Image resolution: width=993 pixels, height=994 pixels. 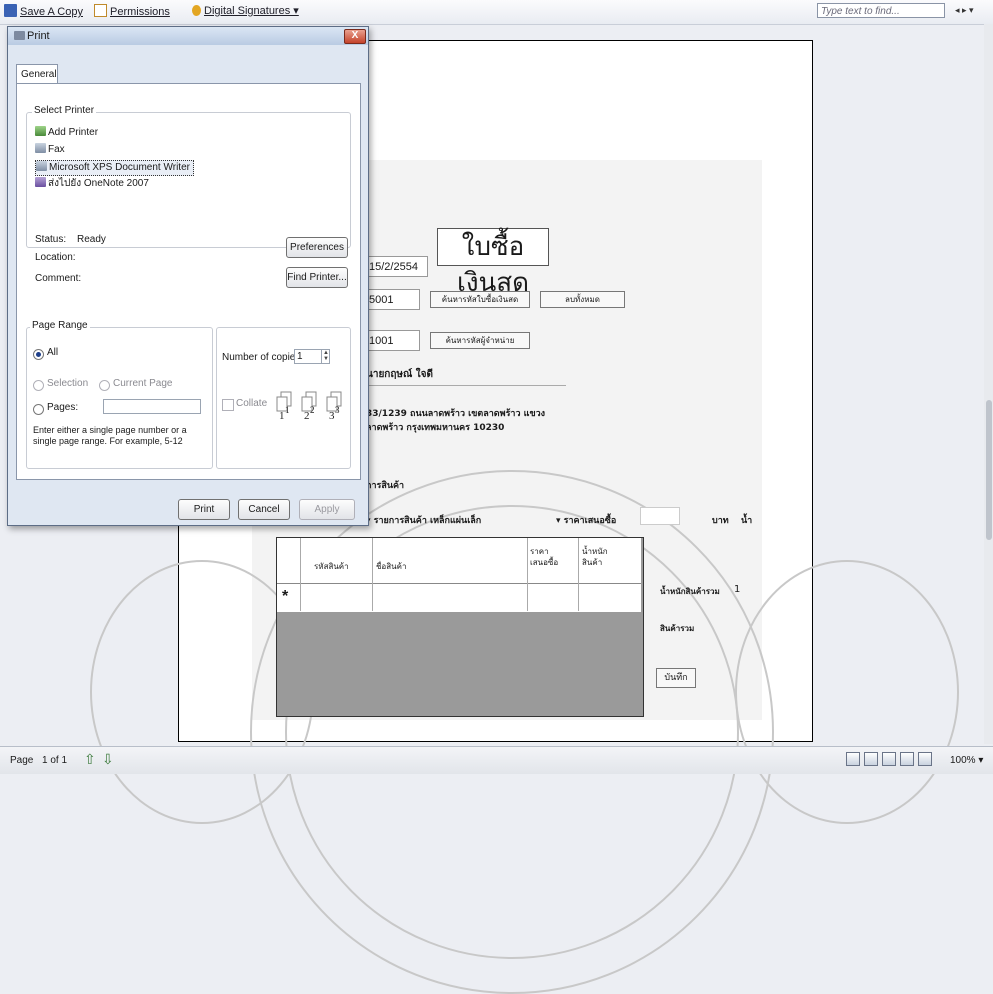 What do you see at coordinates (108, 759) in the screenshot?
I see `next-page-arrow-icon: ⇩` at bounding box center [108, 759].